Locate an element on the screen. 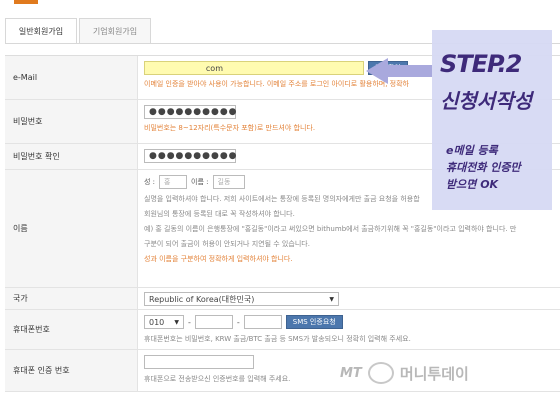 The image size is (560, 400). country-row: 국가 Republic of Korea(대한민국) ▼ is located at coordinates (282, 299).